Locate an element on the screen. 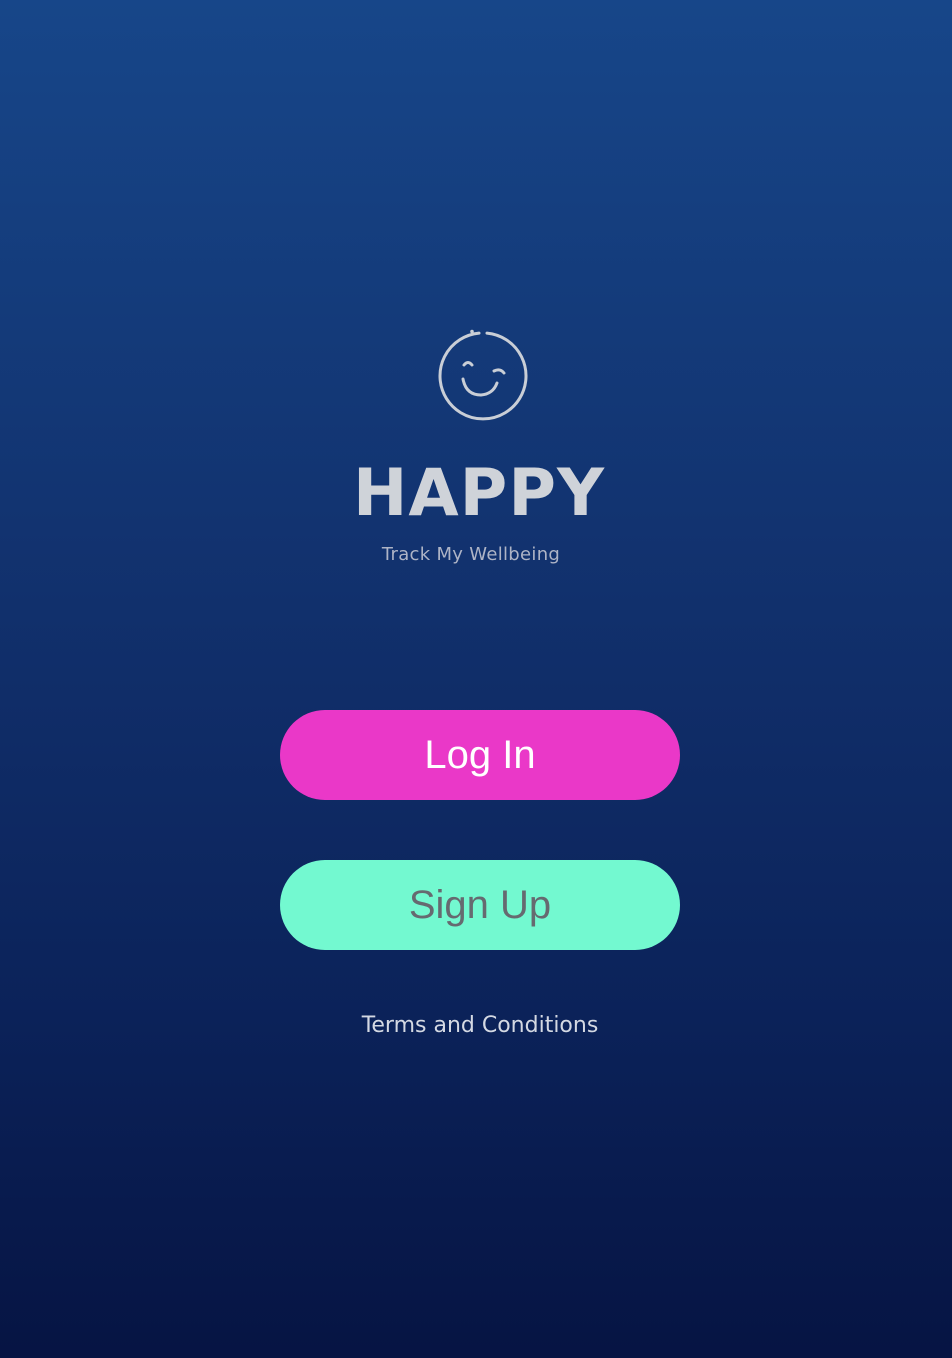 This screenshot has width=952, height=1358. winking-smiley-icon is located at coordinates (483, 376).